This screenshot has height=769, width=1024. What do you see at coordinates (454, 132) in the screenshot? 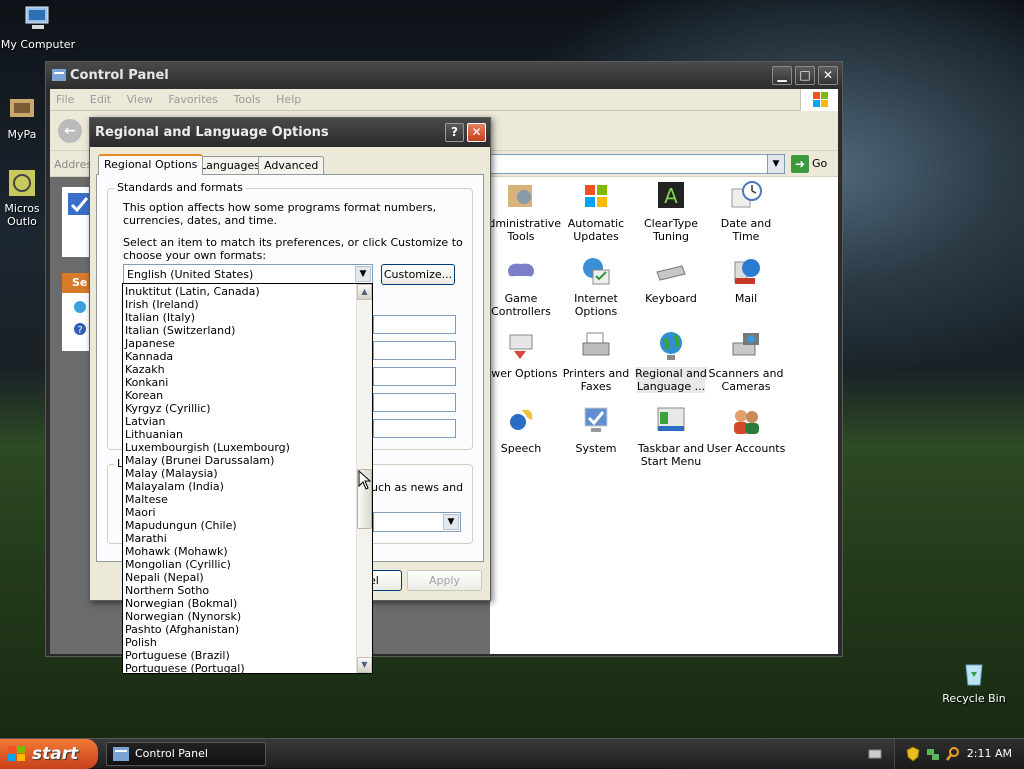
I see `help-button: ?` at bounding box center [454, 132].